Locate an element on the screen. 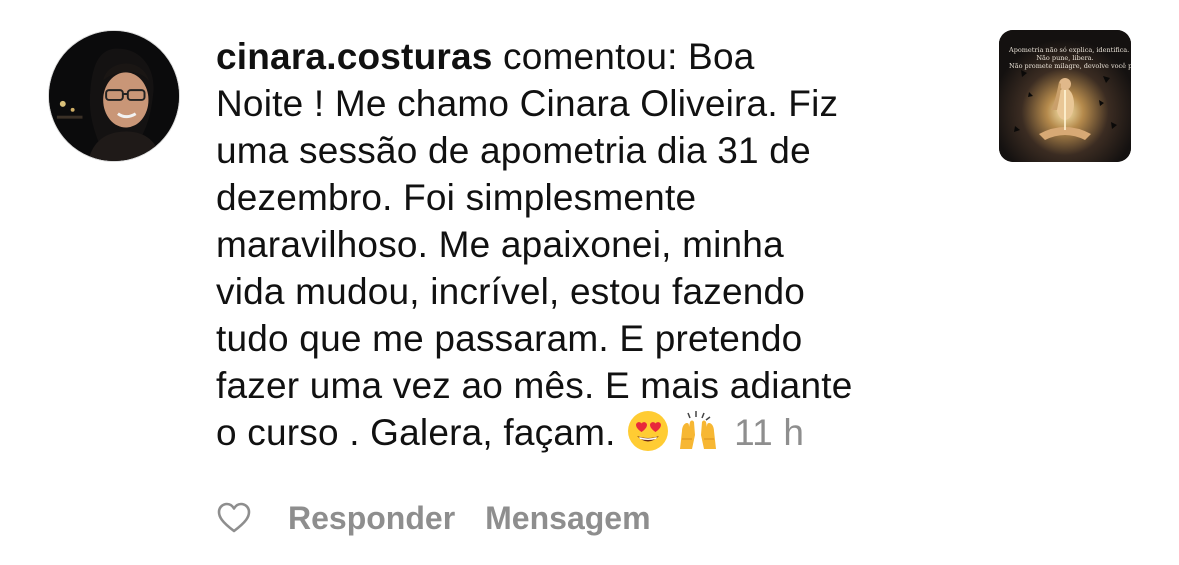 The width and height of the screenshot is (1179, 565). comment-line: uma sessão de apometria dia 31 de is located at coordinates (513, 150).